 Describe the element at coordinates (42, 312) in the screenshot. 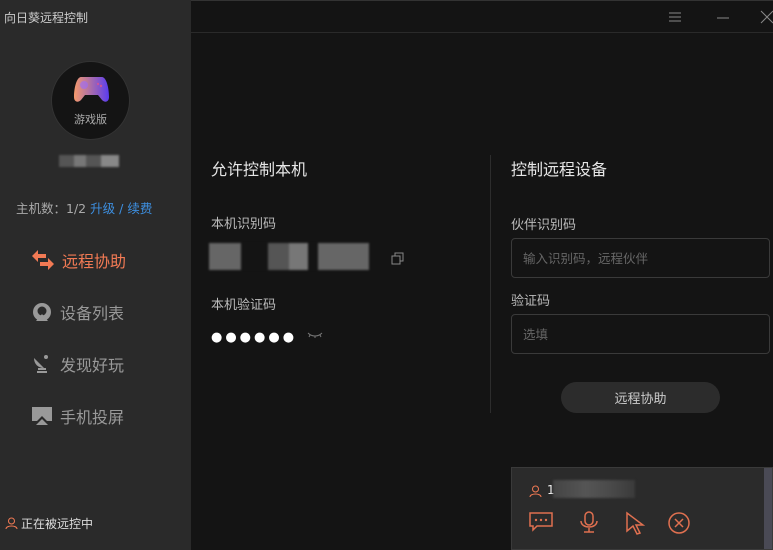

I see `device-list-icon` at that location.